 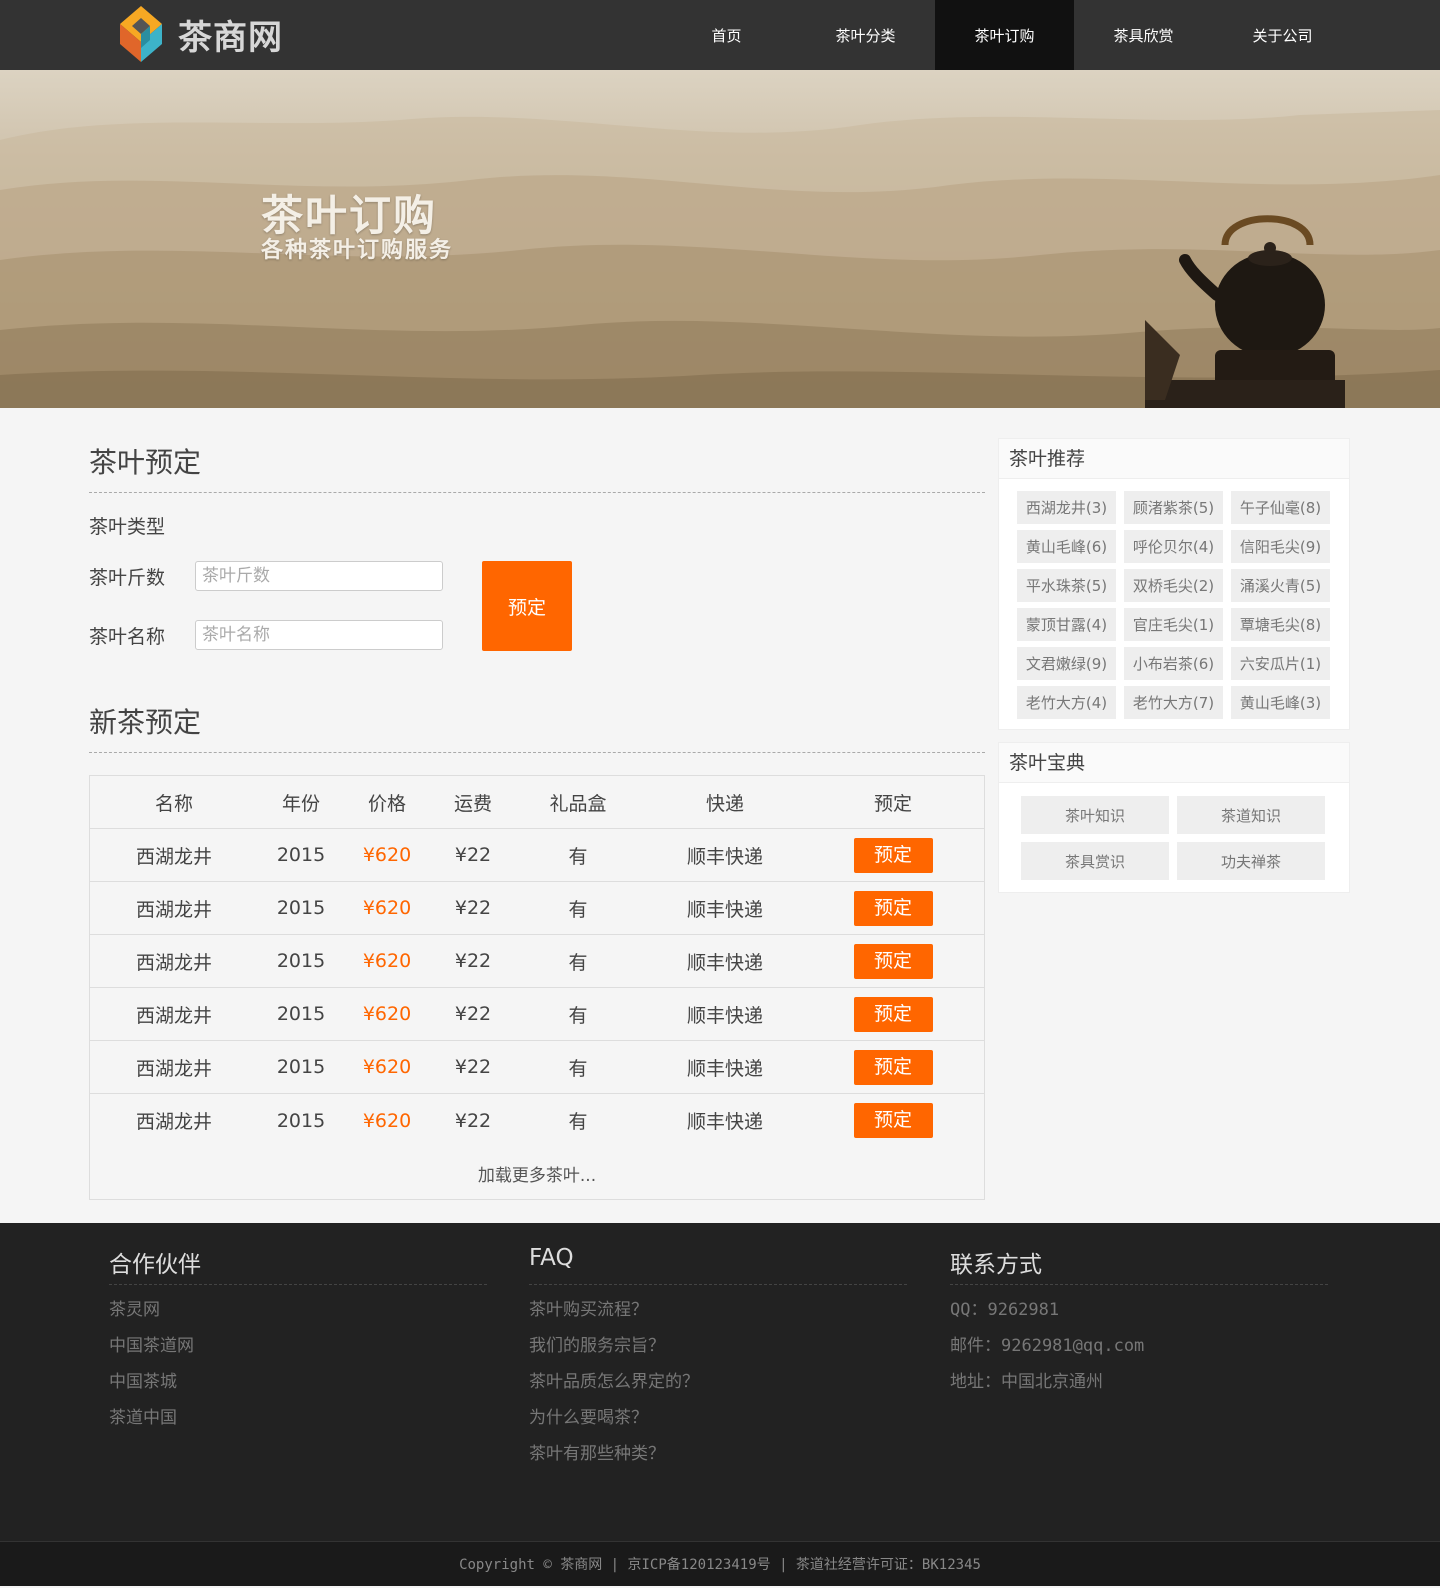 I want to click on recommend-tag: 蒙顶甘露(4), so click(x=1066, y=624).